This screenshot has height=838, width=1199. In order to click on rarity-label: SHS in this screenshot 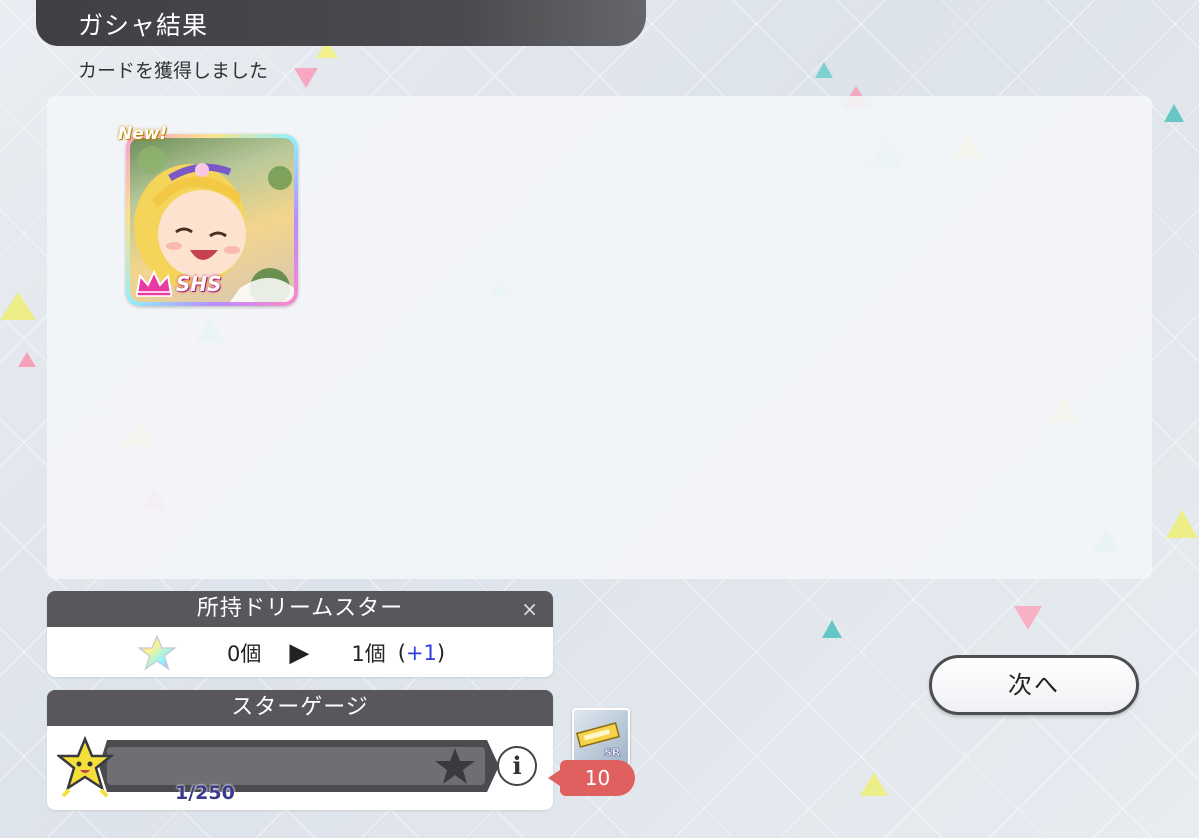, I will do `click(199, 284)`.